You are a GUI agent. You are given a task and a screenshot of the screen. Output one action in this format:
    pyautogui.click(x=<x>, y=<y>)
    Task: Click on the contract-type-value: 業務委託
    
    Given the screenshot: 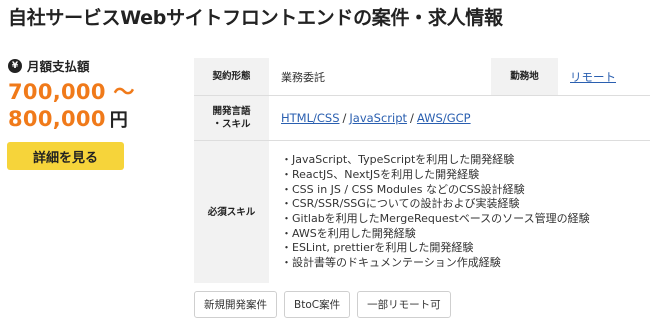 What is the action you would take?
    pyautogui.click(x=380, y=77)
    